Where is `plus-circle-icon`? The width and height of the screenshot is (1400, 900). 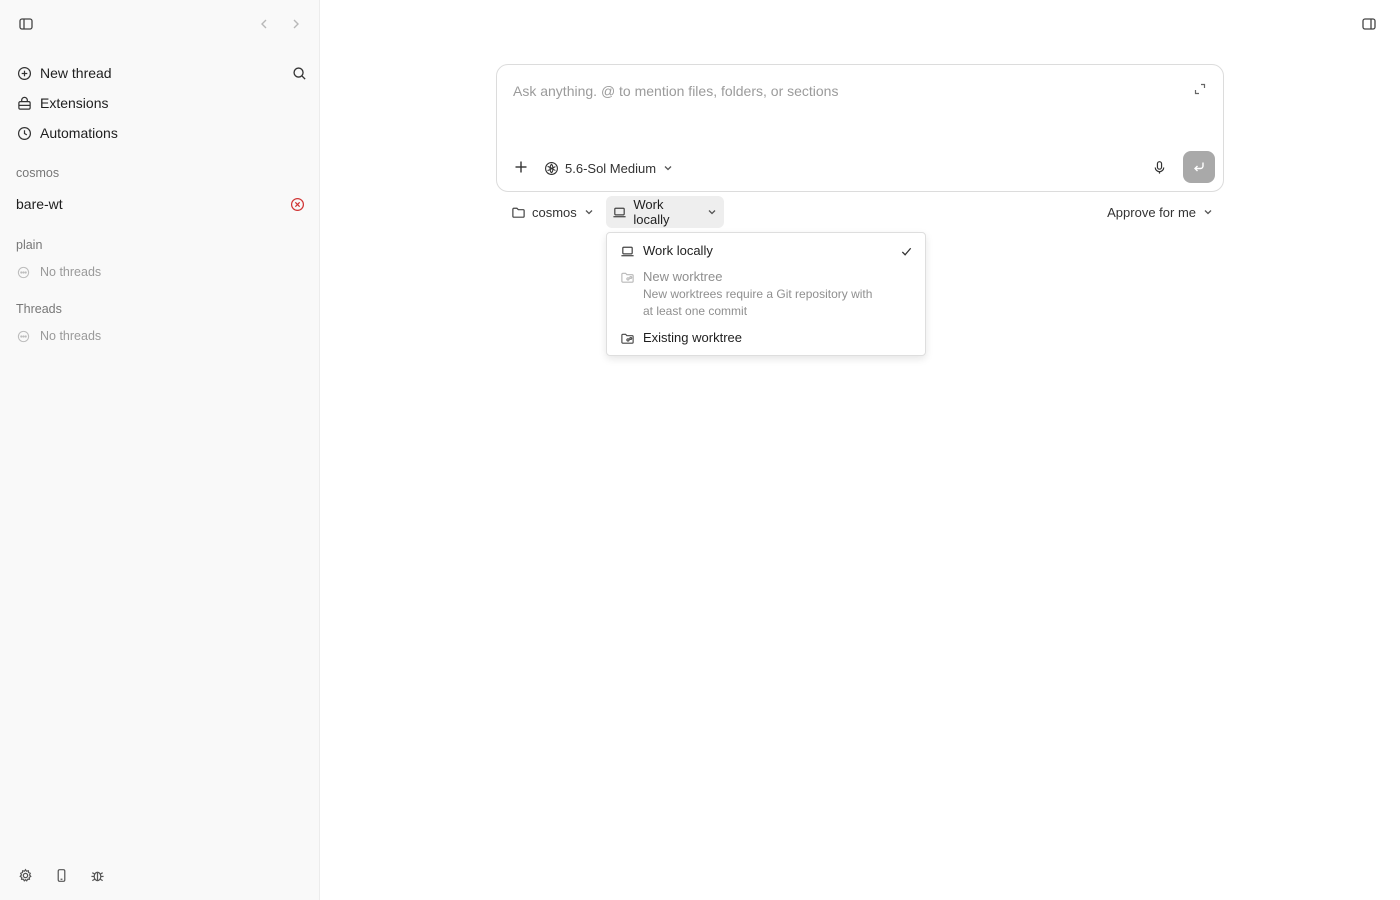 plus-circle-icon is located at coordinates (24, 73).